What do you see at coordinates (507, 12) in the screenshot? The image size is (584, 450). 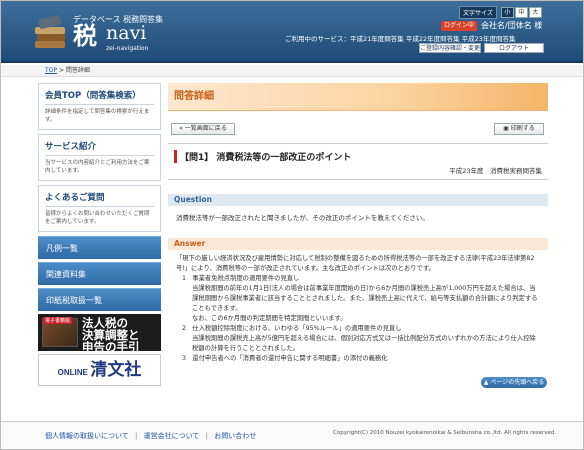 I see `font-size-small-button: 小` at bounding box center [507, 12].